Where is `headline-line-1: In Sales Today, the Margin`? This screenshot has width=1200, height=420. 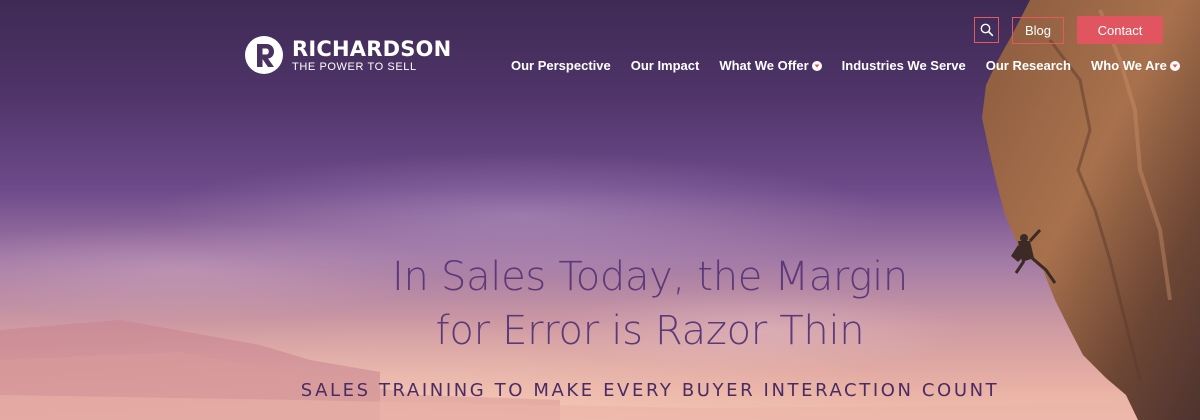 headline-line-1: In Sales Today, the Margin is located at coordinates (650, 277).